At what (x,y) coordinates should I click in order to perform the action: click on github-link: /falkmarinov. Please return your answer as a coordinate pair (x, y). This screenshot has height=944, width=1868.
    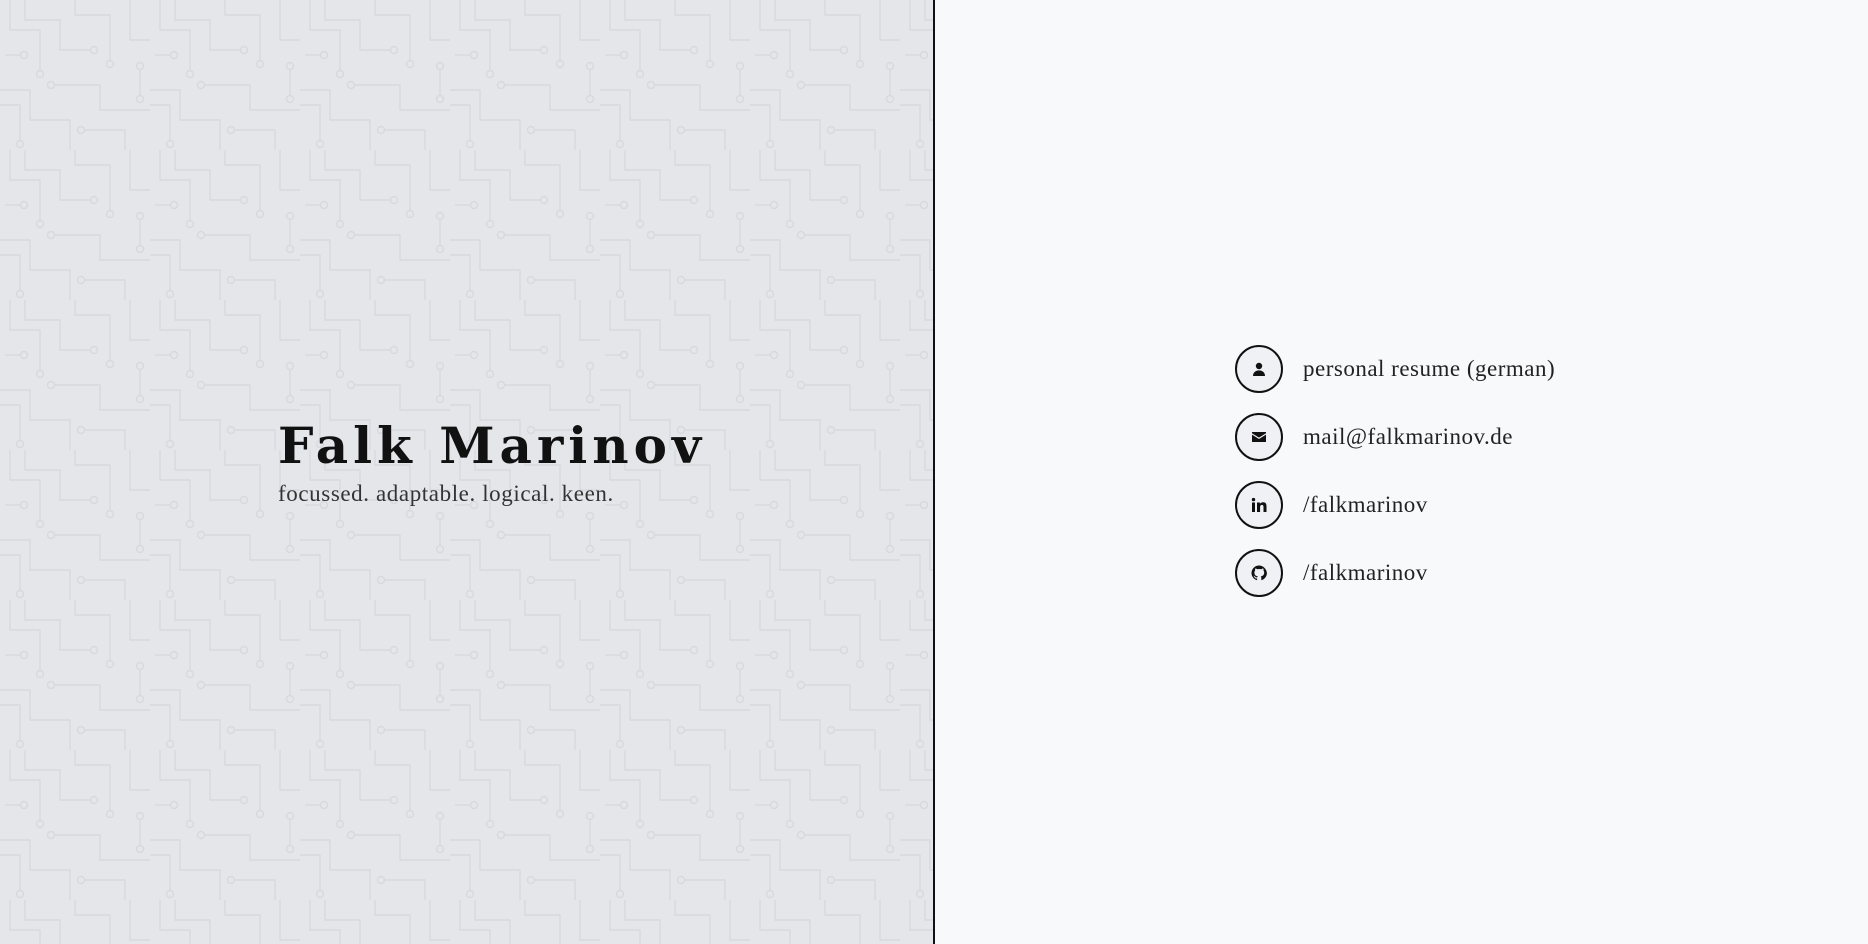
    Looking at the image, I should click on (1395, 573).